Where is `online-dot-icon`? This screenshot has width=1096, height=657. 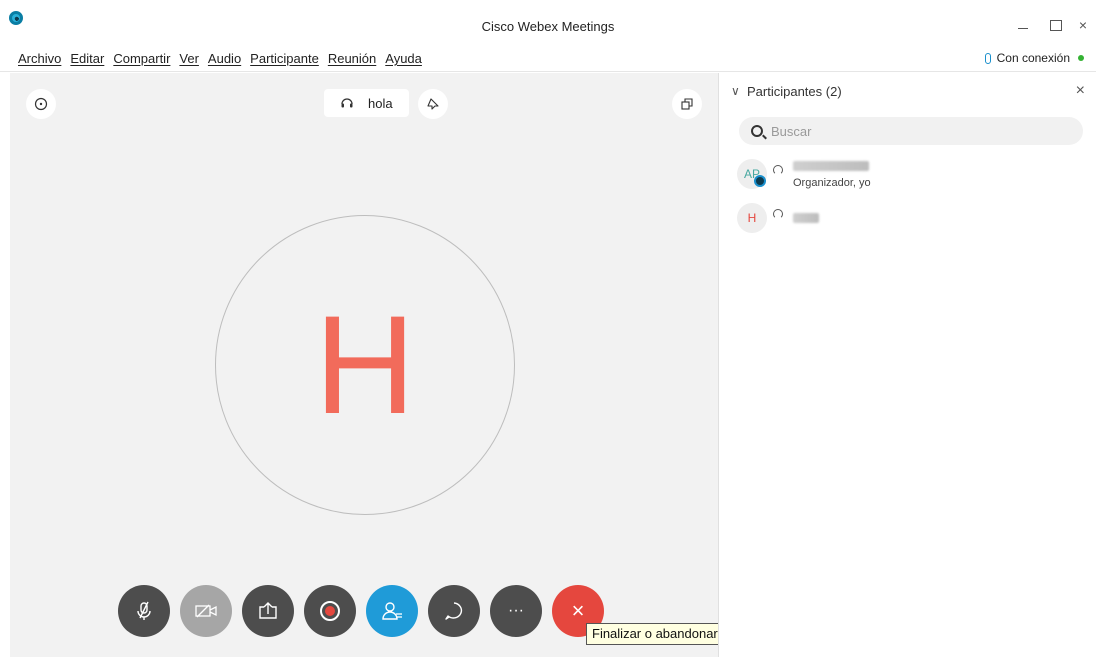 online-dot-icon is located at coordinates (1081, 58).